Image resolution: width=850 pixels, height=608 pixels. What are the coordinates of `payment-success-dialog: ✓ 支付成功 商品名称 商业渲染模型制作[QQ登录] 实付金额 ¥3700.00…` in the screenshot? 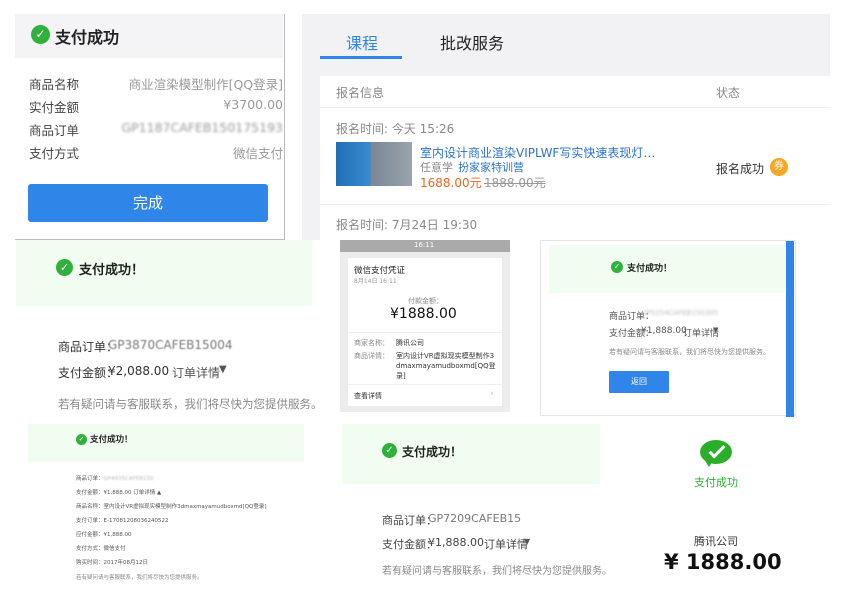 It's located at (150, 127).